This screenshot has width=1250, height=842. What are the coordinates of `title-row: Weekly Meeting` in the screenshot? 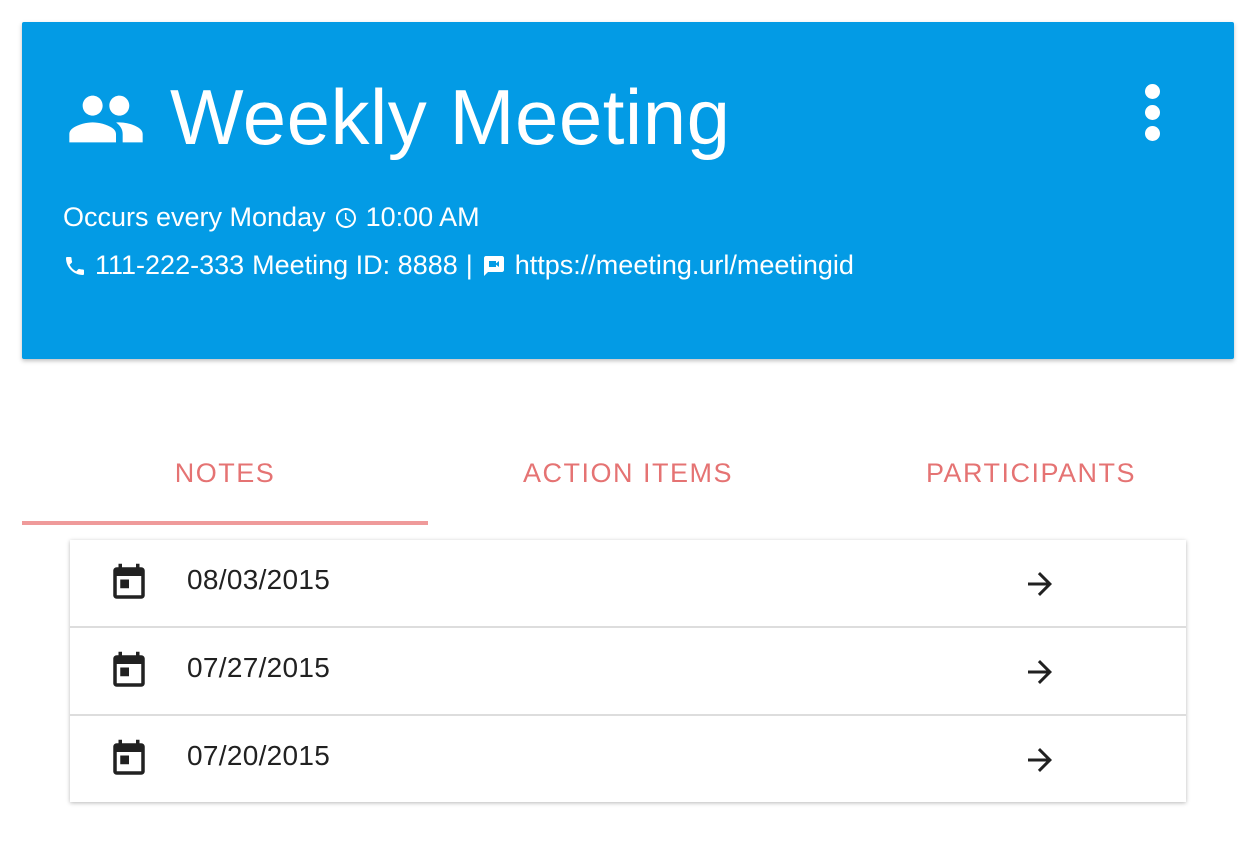 It's located at (398, 117).